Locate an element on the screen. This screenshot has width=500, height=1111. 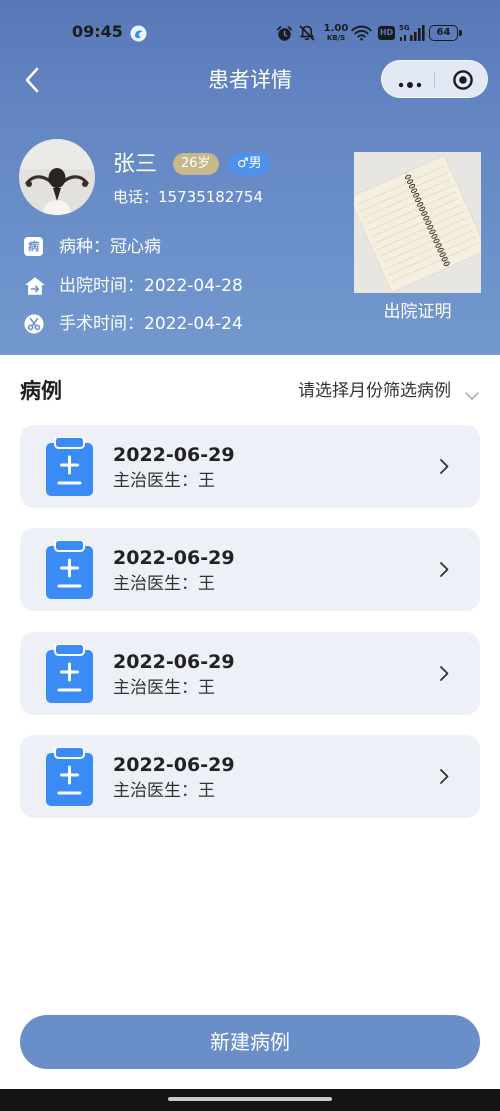
wifi-icon is located at coordinates (361, 35).